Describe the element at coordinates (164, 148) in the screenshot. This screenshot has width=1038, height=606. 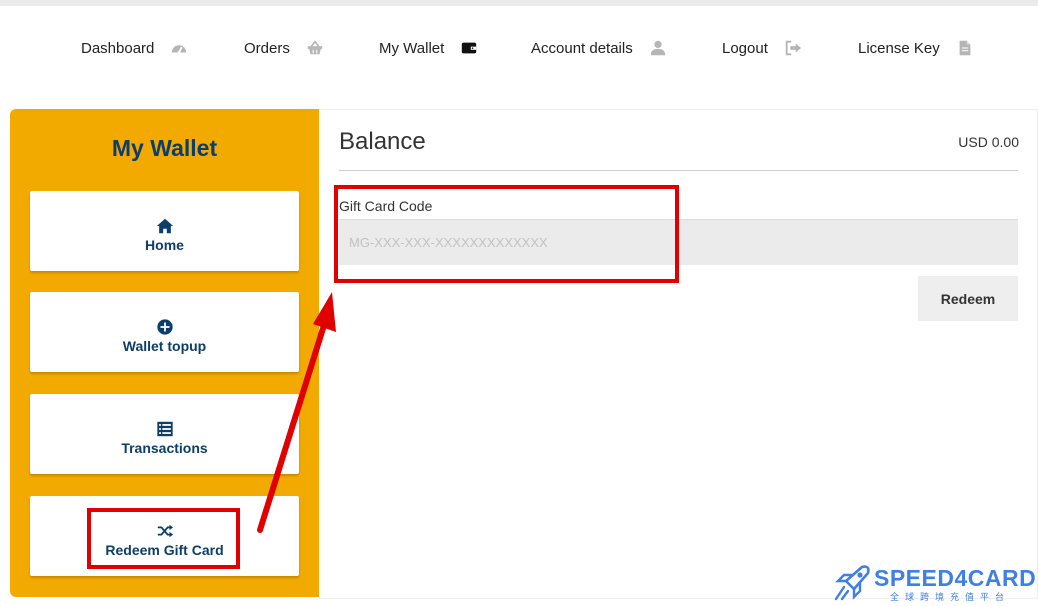
I see `sidebar-title: My Wallet` at that location.